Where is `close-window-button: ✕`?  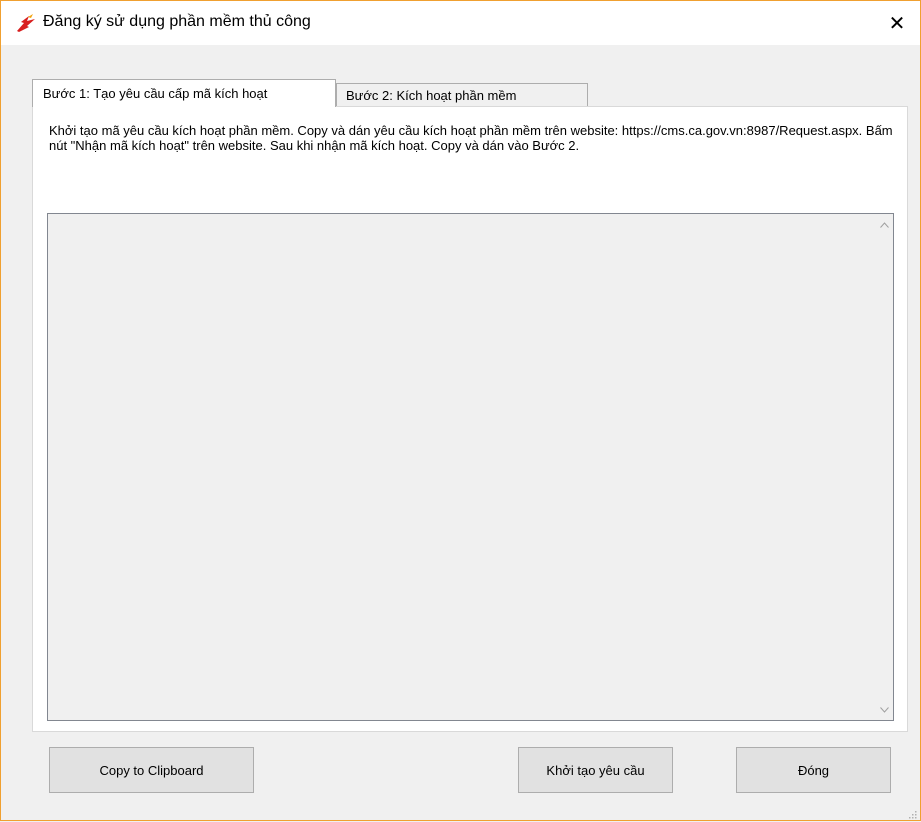 close-window-button: ✕ is located at coordinates (897, 23).